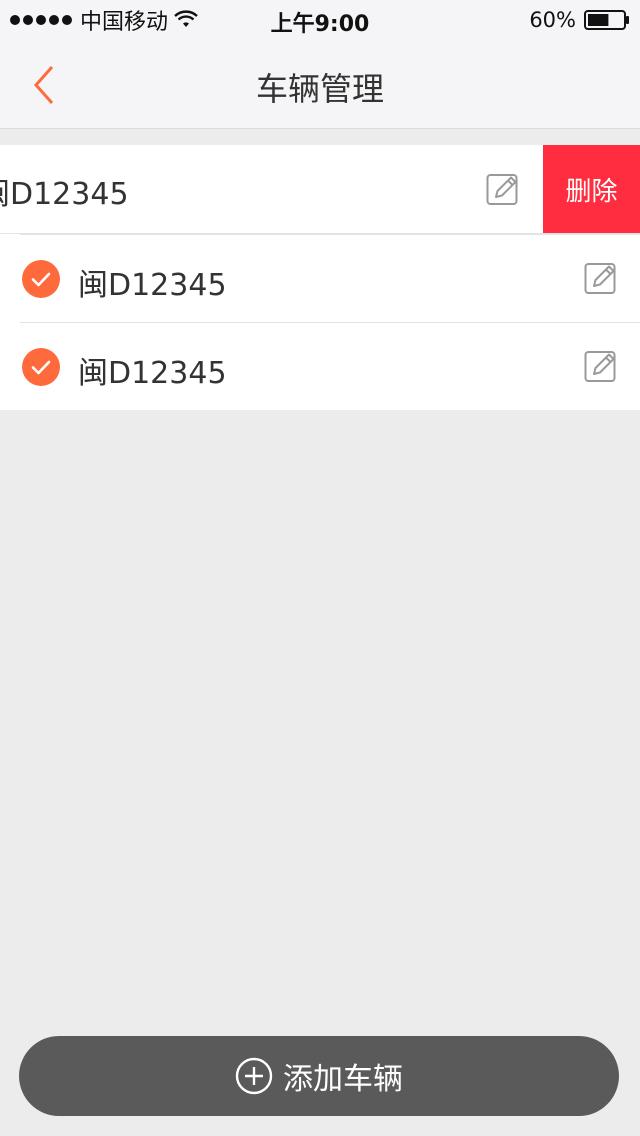  I want to click on battery-percent: 60%, so click(552, 20).